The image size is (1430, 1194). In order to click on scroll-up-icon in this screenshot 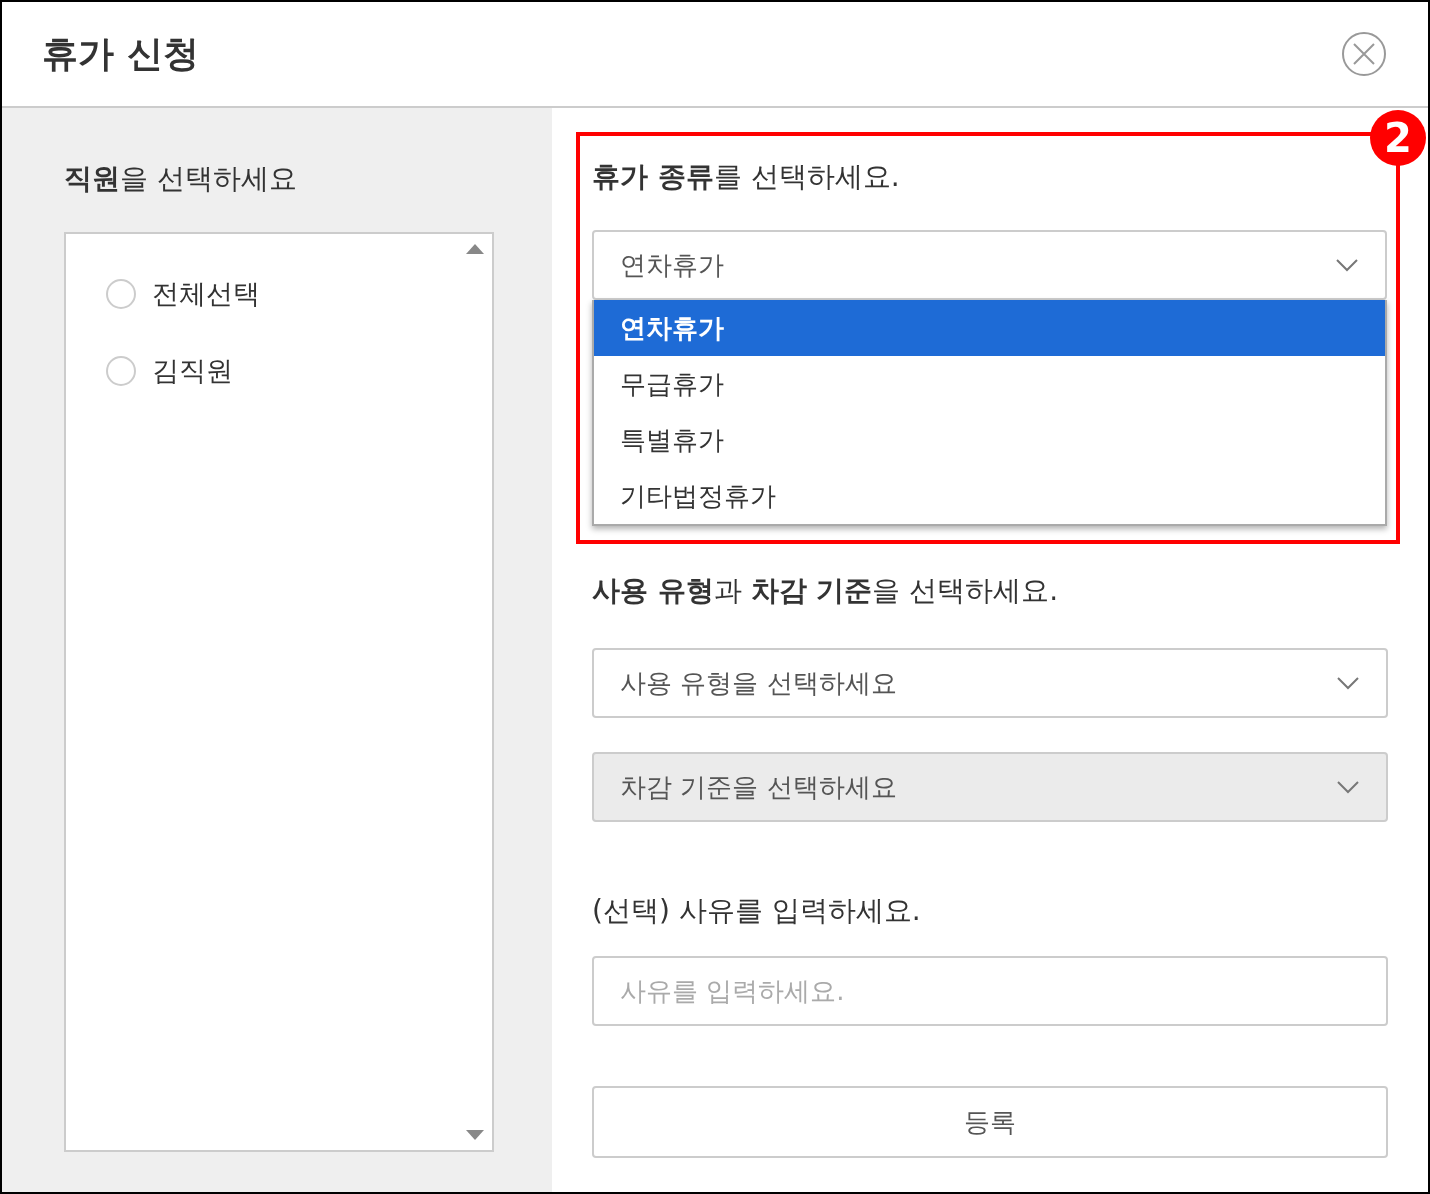, I will do `click(475, 249)`.